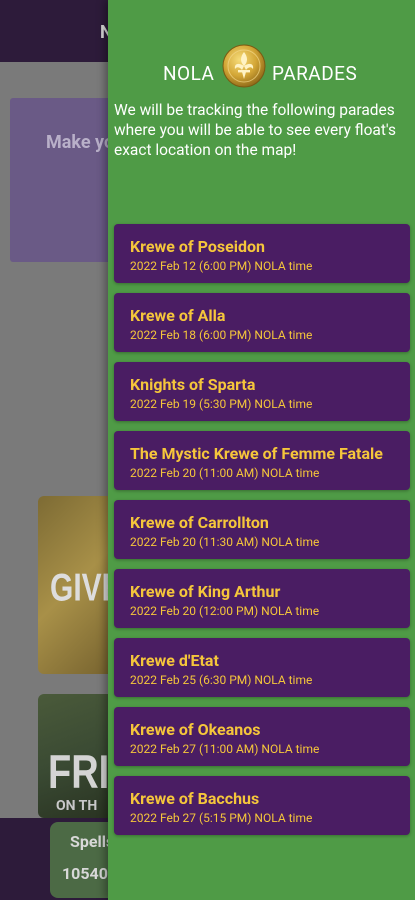 This screenshot has width=415, height=900. What do you see at coordinates (315, 73) in the screenshot?
I see `brand-parades: PARADES` at bounding box center [315, 73].